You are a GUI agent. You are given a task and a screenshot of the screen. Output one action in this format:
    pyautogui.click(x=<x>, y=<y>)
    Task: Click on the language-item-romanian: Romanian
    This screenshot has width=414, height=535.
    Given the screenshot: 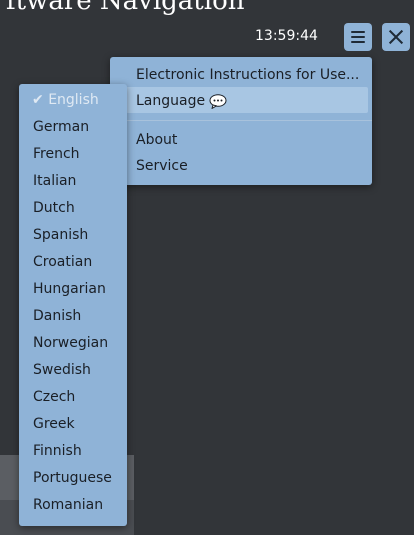 What is the action you would take?
    pyautogui.click(x=68, y=505)
    